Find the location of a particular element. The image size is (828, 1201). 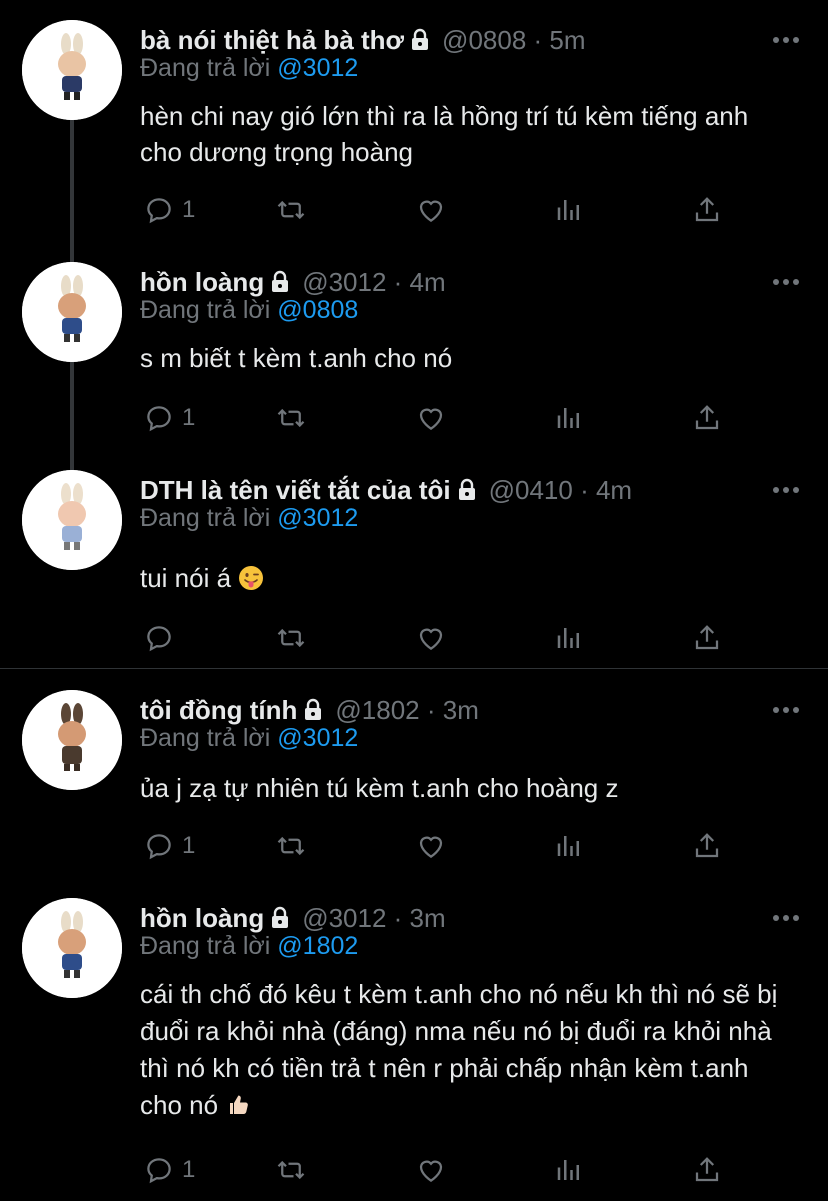

reply-button is located at coordinates (163, 638).